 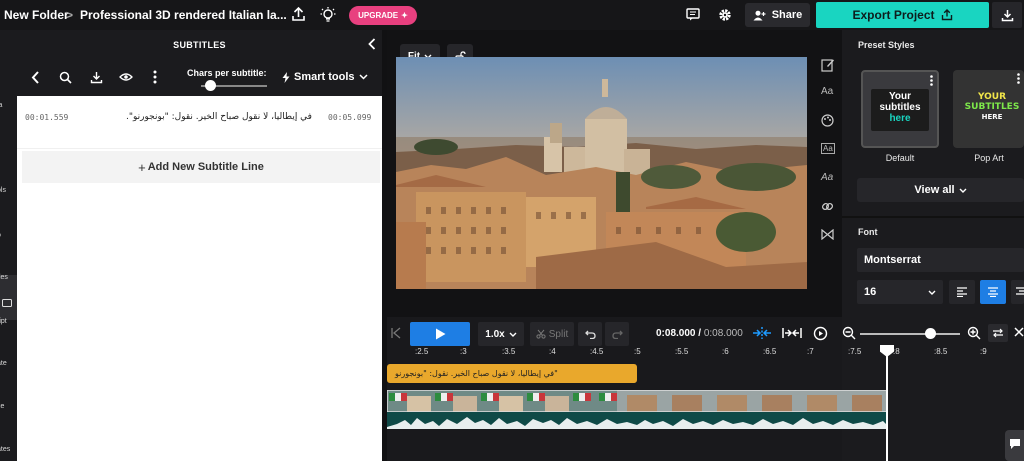 I want to click on ruler-tick: :6, so click(x=725, y=351).